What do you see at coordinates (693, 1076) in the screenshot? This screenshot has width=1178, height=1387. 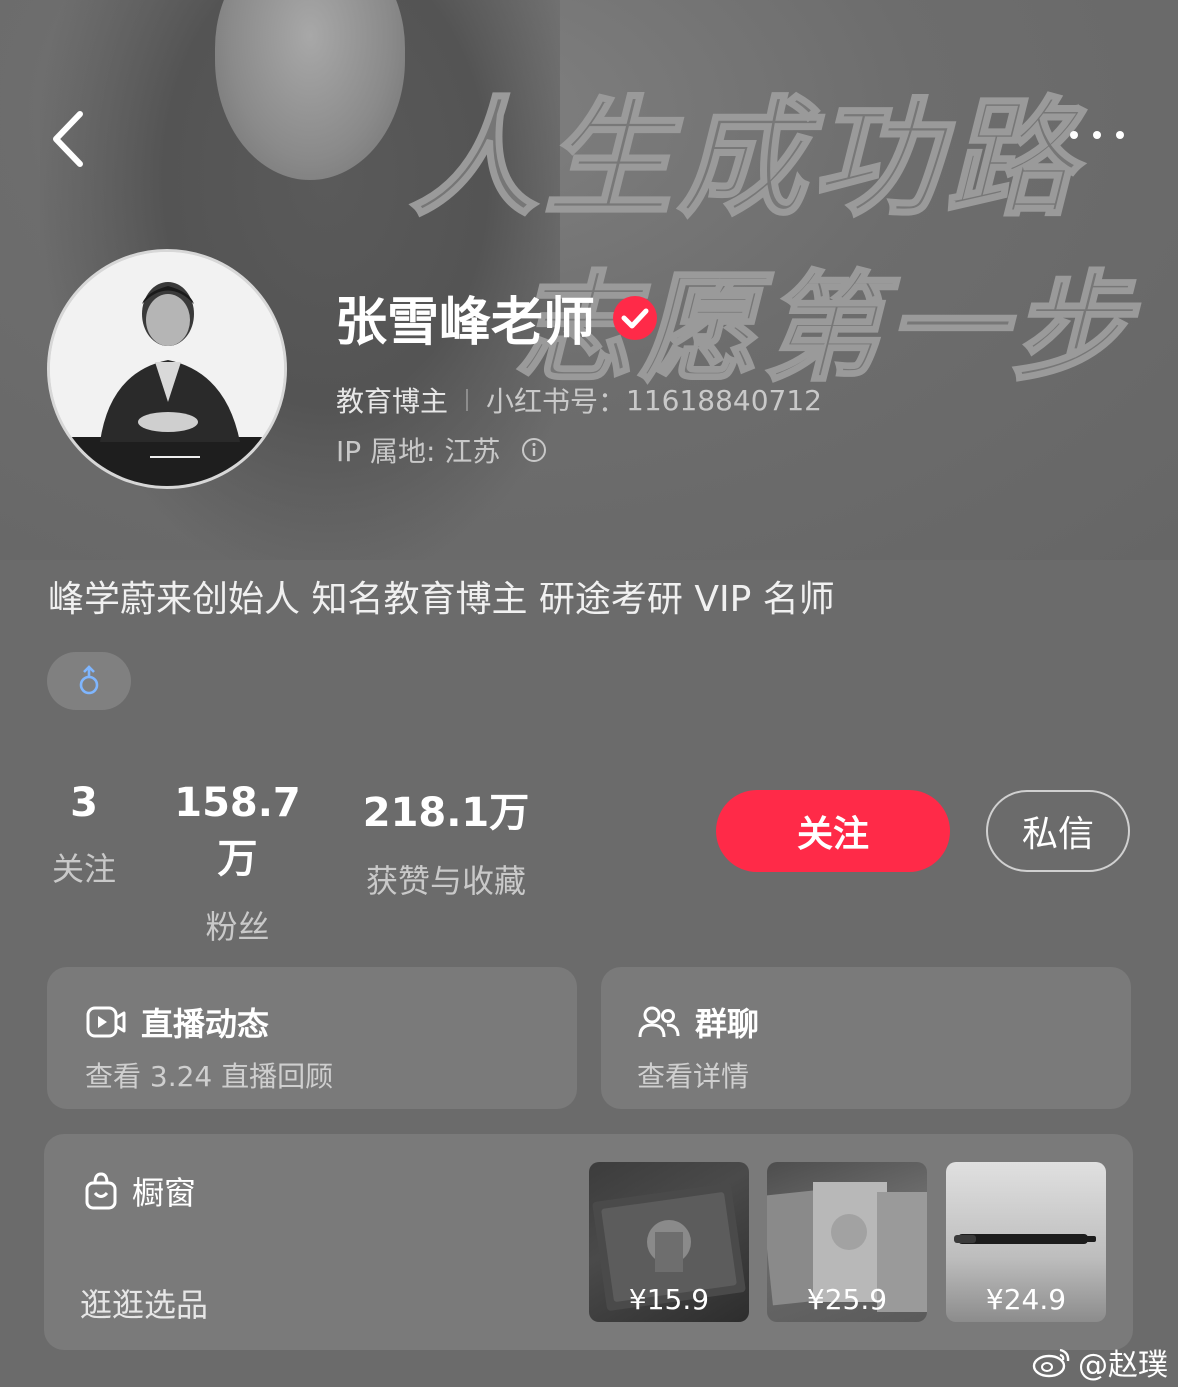 I see `group-card-subtitle: 查看详情` at bounding box center [693, 1076].